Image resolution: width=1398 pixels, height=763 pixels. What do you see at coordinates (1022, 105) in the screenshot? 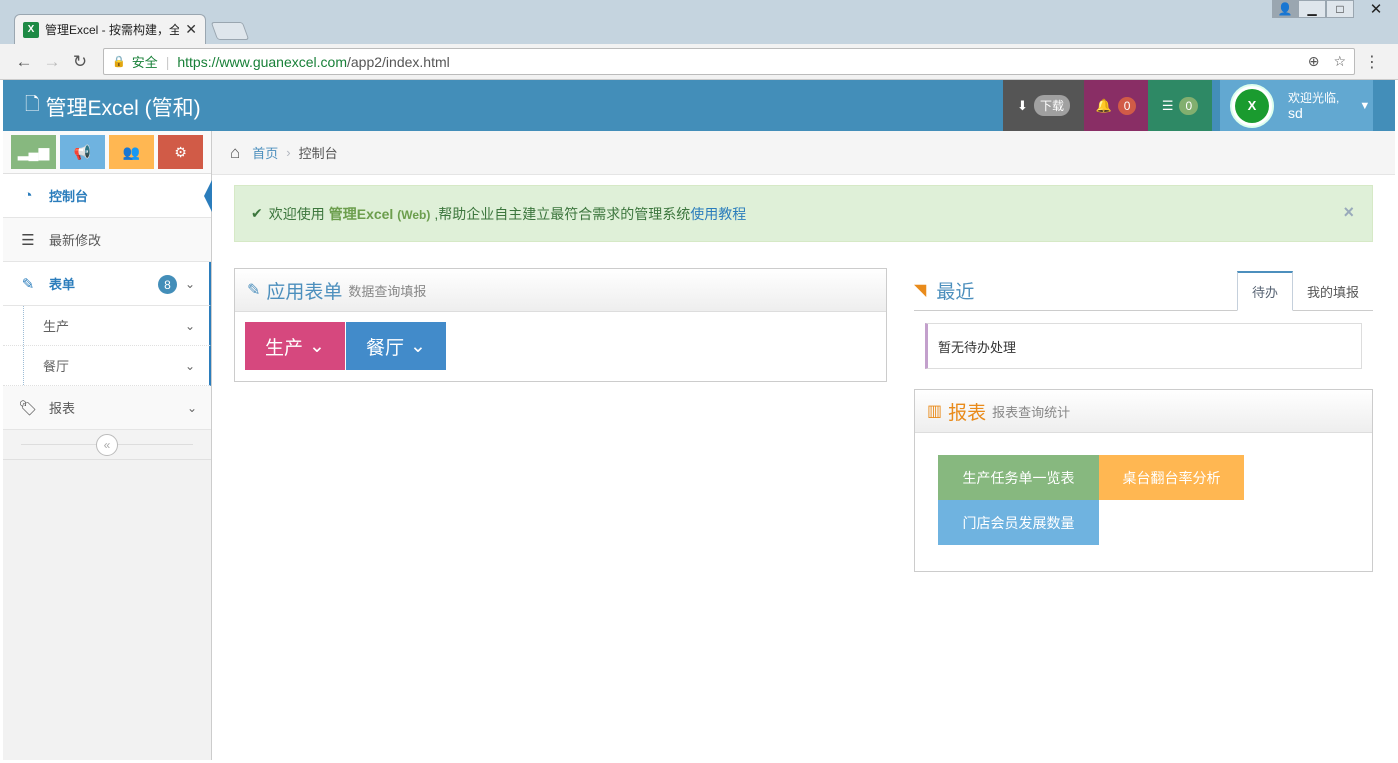
I see `download-icon: ⬇` at bounding box center [1022, 105].